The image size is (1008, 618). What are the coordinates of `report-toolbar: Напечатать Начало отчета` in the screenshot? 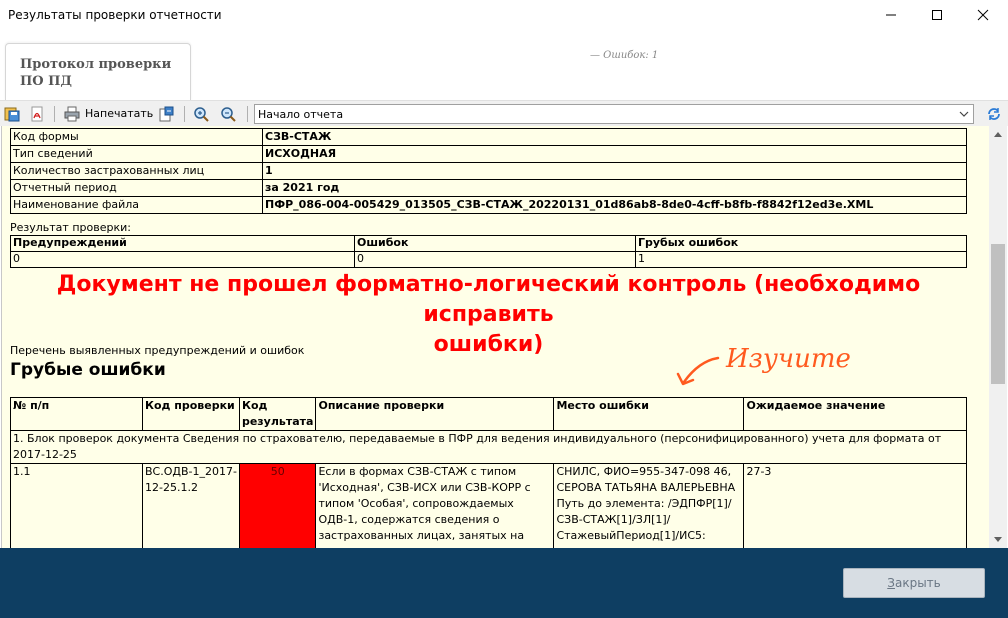 It's located at (504, 113).